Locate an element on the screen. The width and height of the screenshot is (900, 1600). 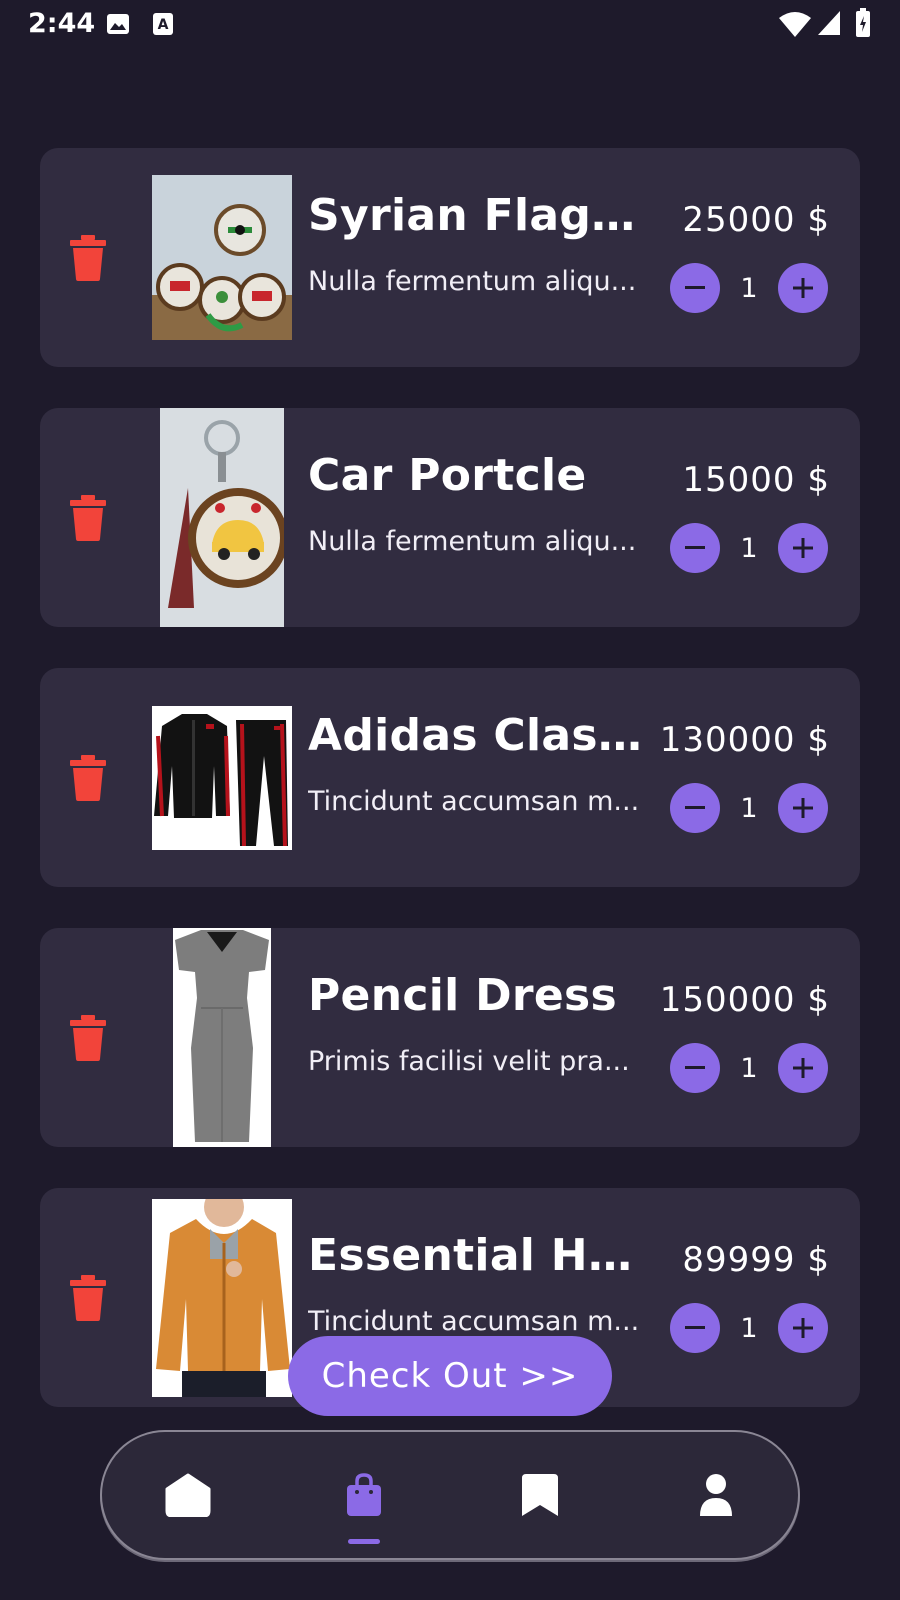
item-price: 89999 $ is located at coordinates (756, 1260).